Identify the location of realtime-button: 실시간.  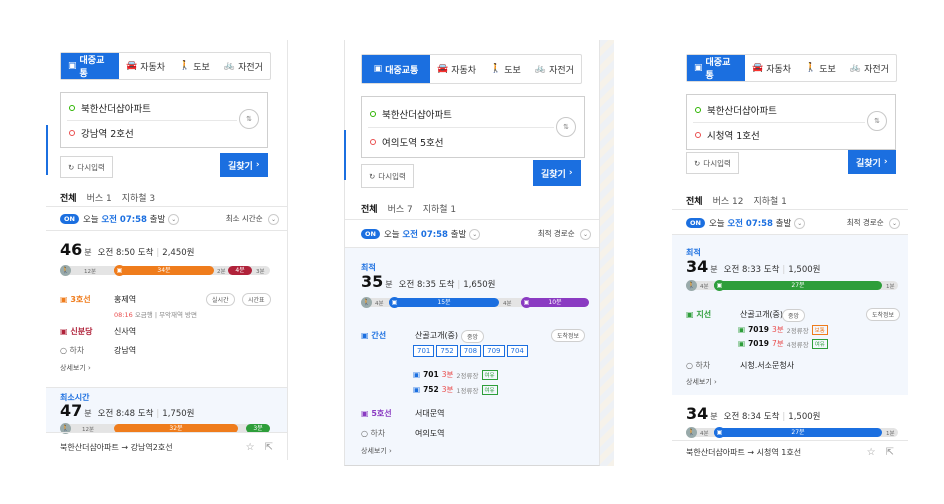
(220, 299).